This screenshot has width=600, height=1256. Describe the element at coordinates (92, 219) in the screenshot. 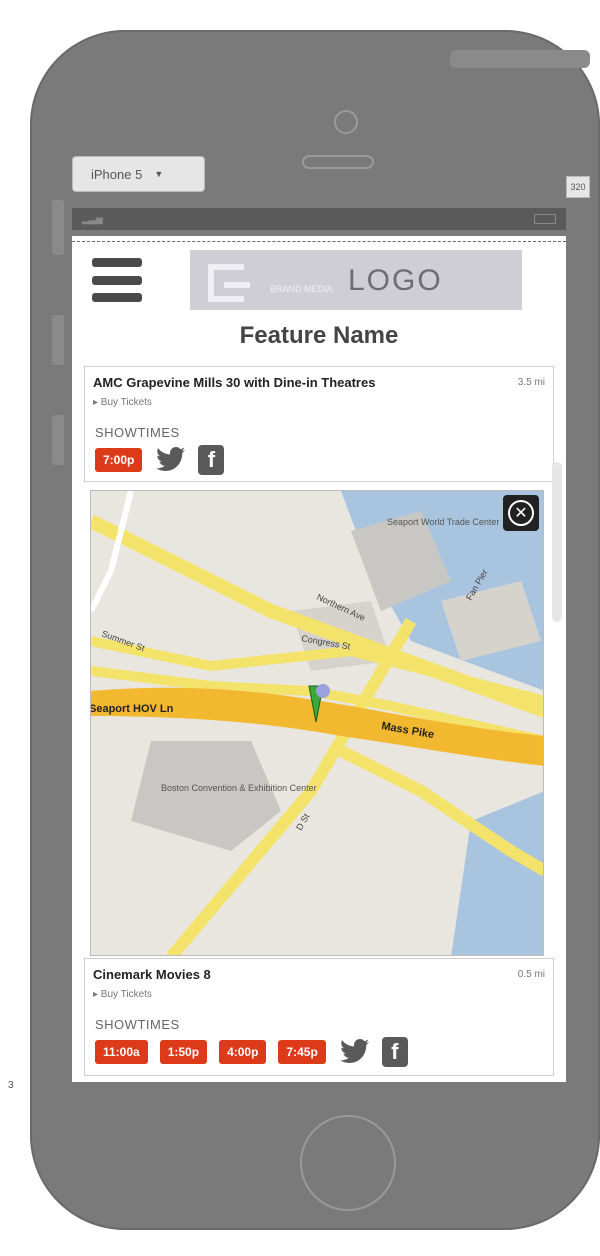

I see `signal-icon: ▂▃▅` at that location.